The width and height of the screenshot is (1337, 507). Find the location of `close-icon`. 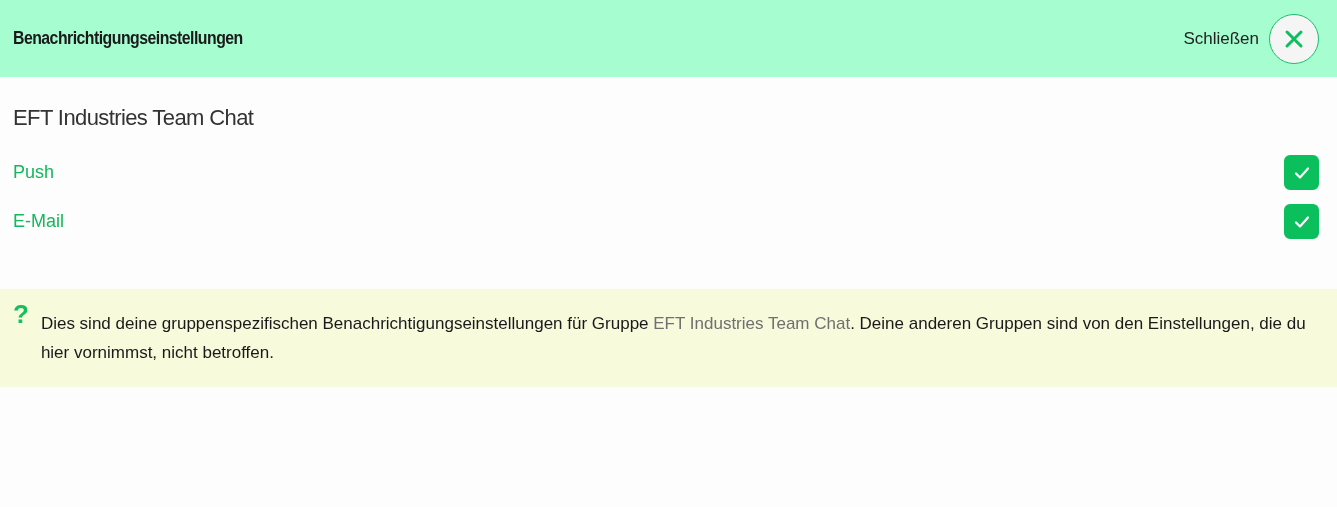

close-icon is located at coordinates (1294, 38).